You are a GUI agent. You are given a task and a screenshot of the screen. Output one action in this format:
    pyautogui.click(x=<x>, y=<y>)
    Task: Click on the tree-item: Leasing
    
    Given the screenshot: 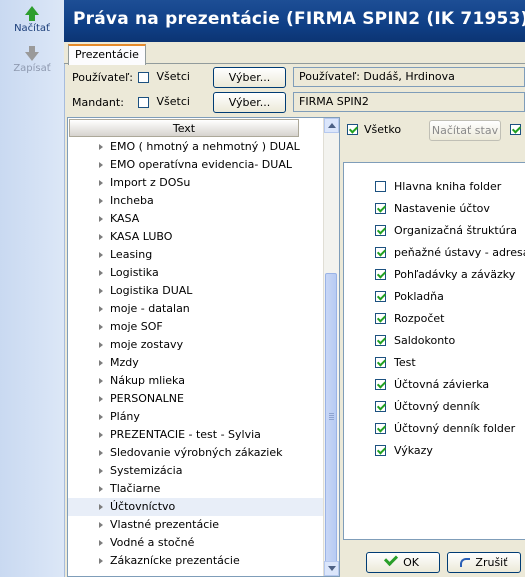 What is the action you would take?
    pyautogui.click(x=196, y=255)
    